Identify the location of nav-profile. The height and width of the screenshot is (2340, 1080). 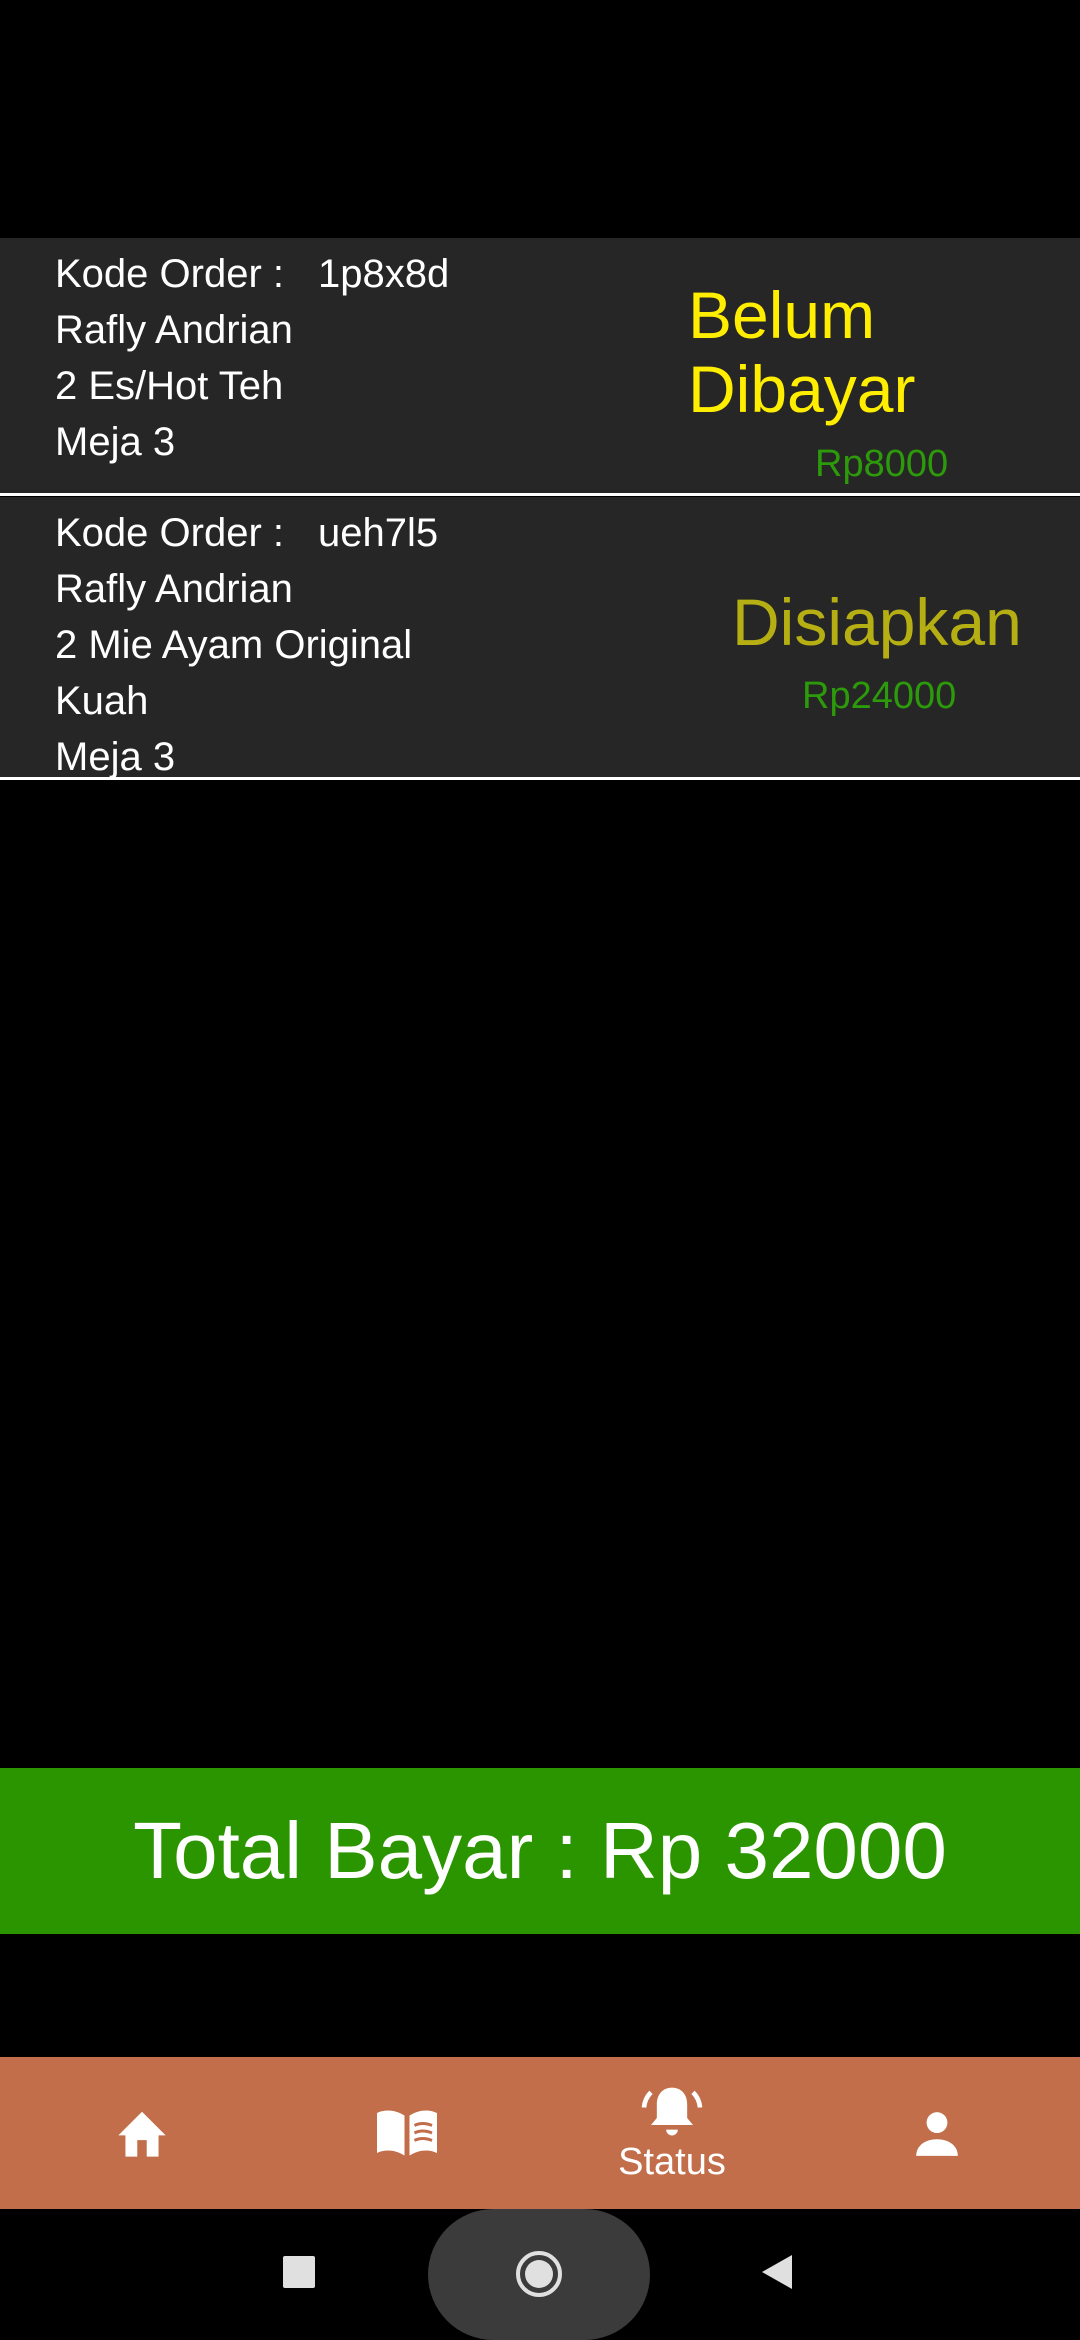
(937, 2133).